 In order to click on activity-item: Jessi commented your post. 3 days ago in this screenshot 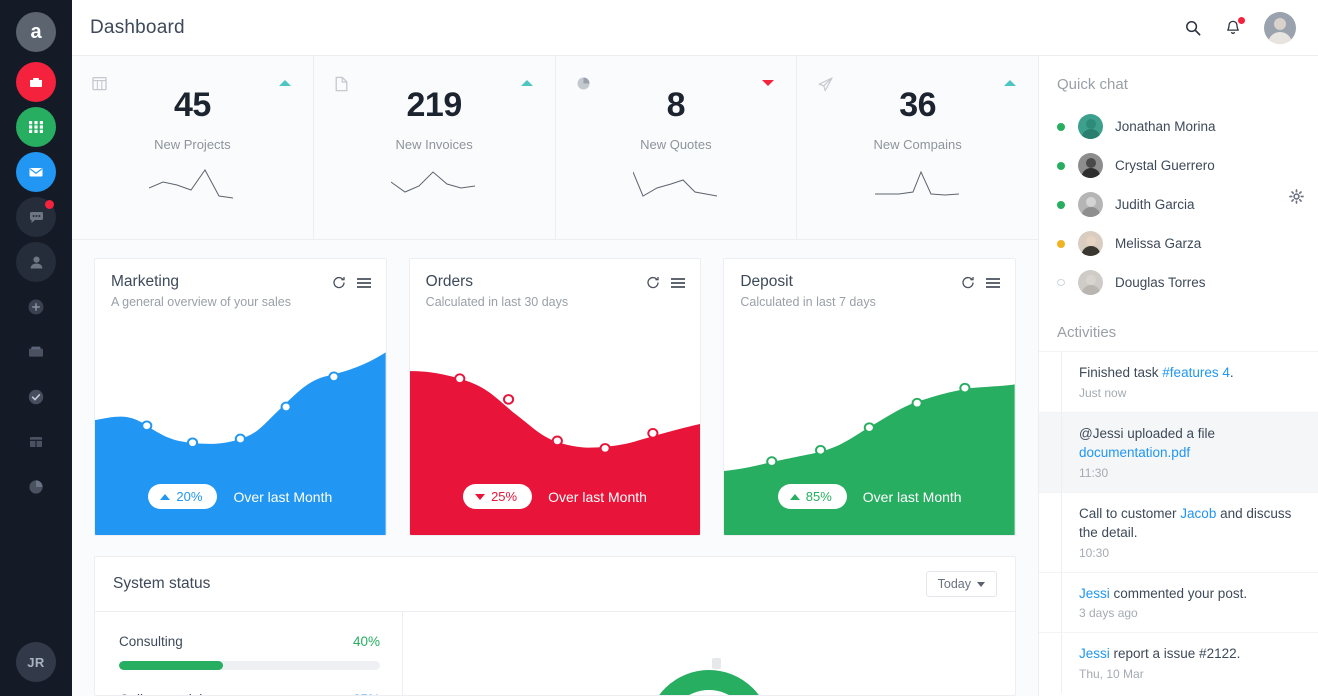, I will do `click(1178, 602)`.